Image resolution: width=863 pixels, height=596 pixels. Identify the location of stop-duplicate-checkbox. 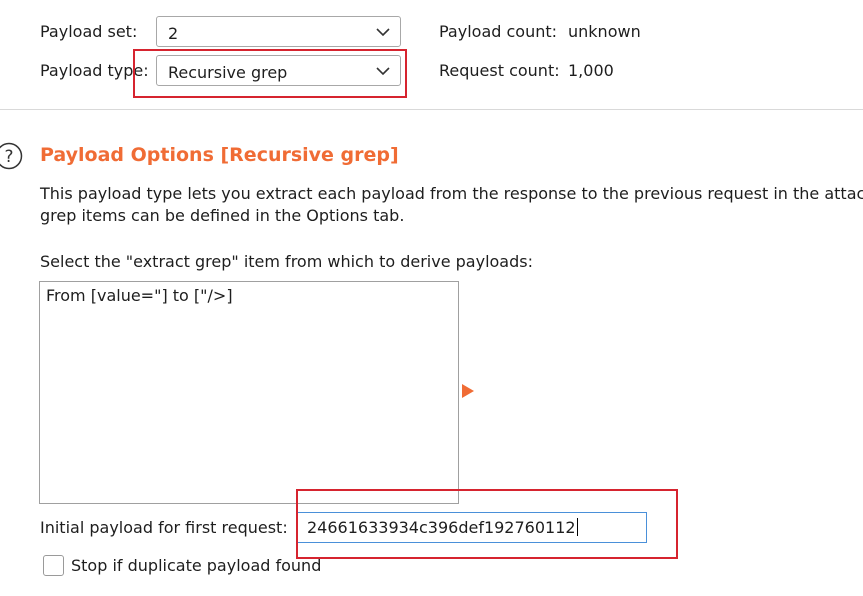
(53, 565).